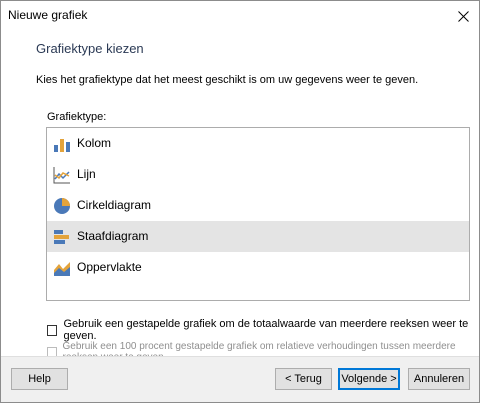 This screenshot has height=403, width=480. I want to click on chart-type-item-column: Kolom, so click(258, 143).